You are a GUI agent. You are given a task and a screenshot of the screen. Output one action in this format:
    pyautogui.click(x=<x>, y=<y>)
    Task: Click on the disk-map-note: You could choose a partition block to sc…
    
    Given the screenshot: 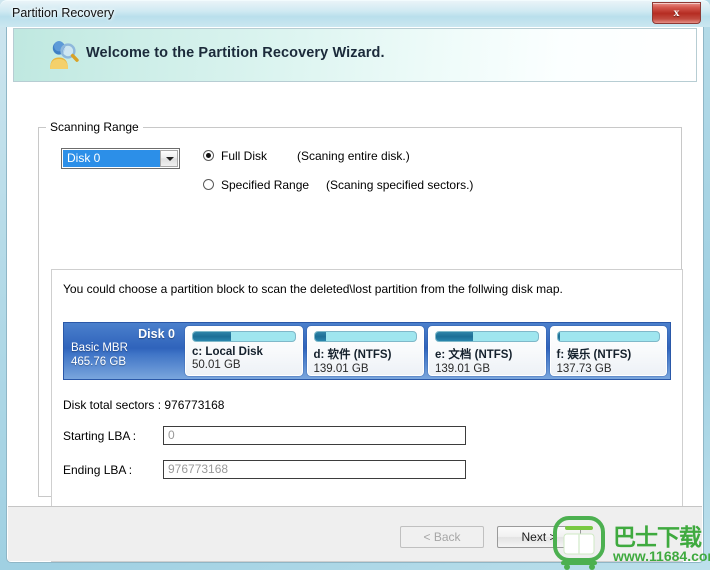 What is the action you would take?
    pyautogui.click(x=313, y=289)
    